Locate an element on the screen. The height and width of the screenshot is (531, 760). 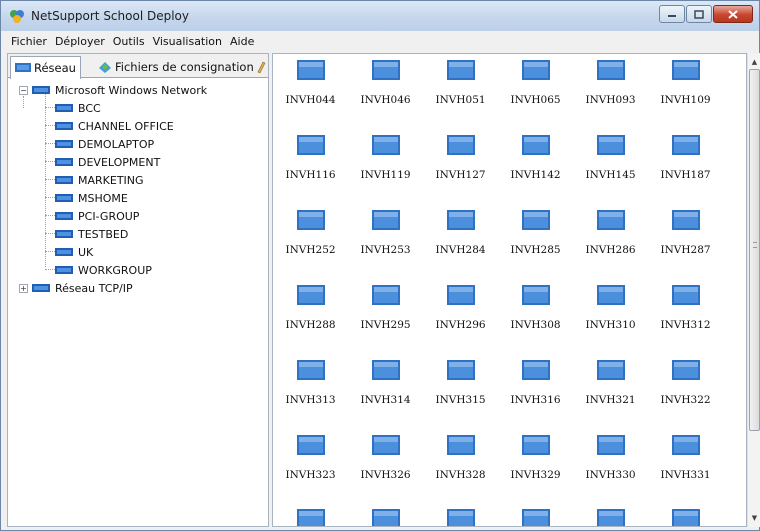
computer-name: INVH313 is located at coordinates (310, 400).